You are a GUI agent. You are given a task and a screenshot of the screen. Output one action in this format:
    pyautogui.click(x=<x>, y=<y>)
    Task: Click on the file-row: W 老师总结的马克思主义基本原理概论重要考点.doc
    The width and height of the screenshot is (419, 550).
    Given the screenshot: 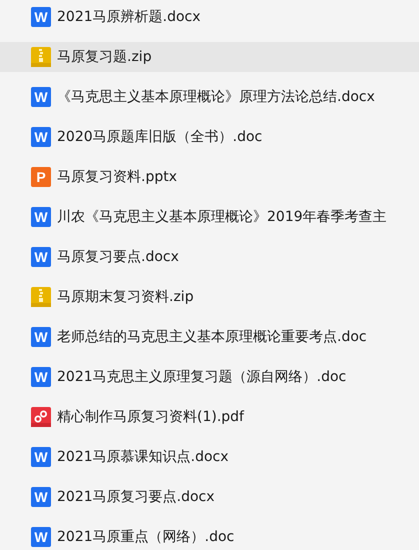 What is the action you would take?
    pyautogui.click(x=209, y=337)
    